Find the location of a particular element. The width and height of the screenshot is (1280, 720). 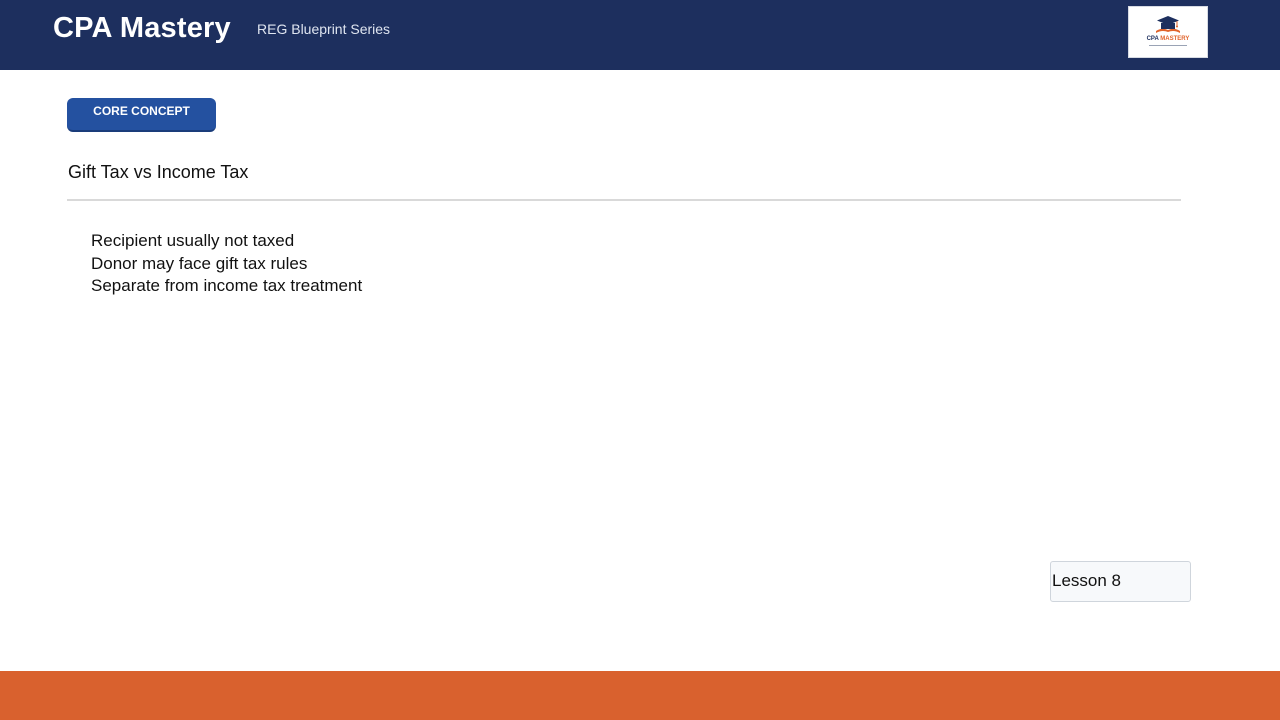

core-concept-badge: CORE CONCEPT is located at coordinates (141, 115).